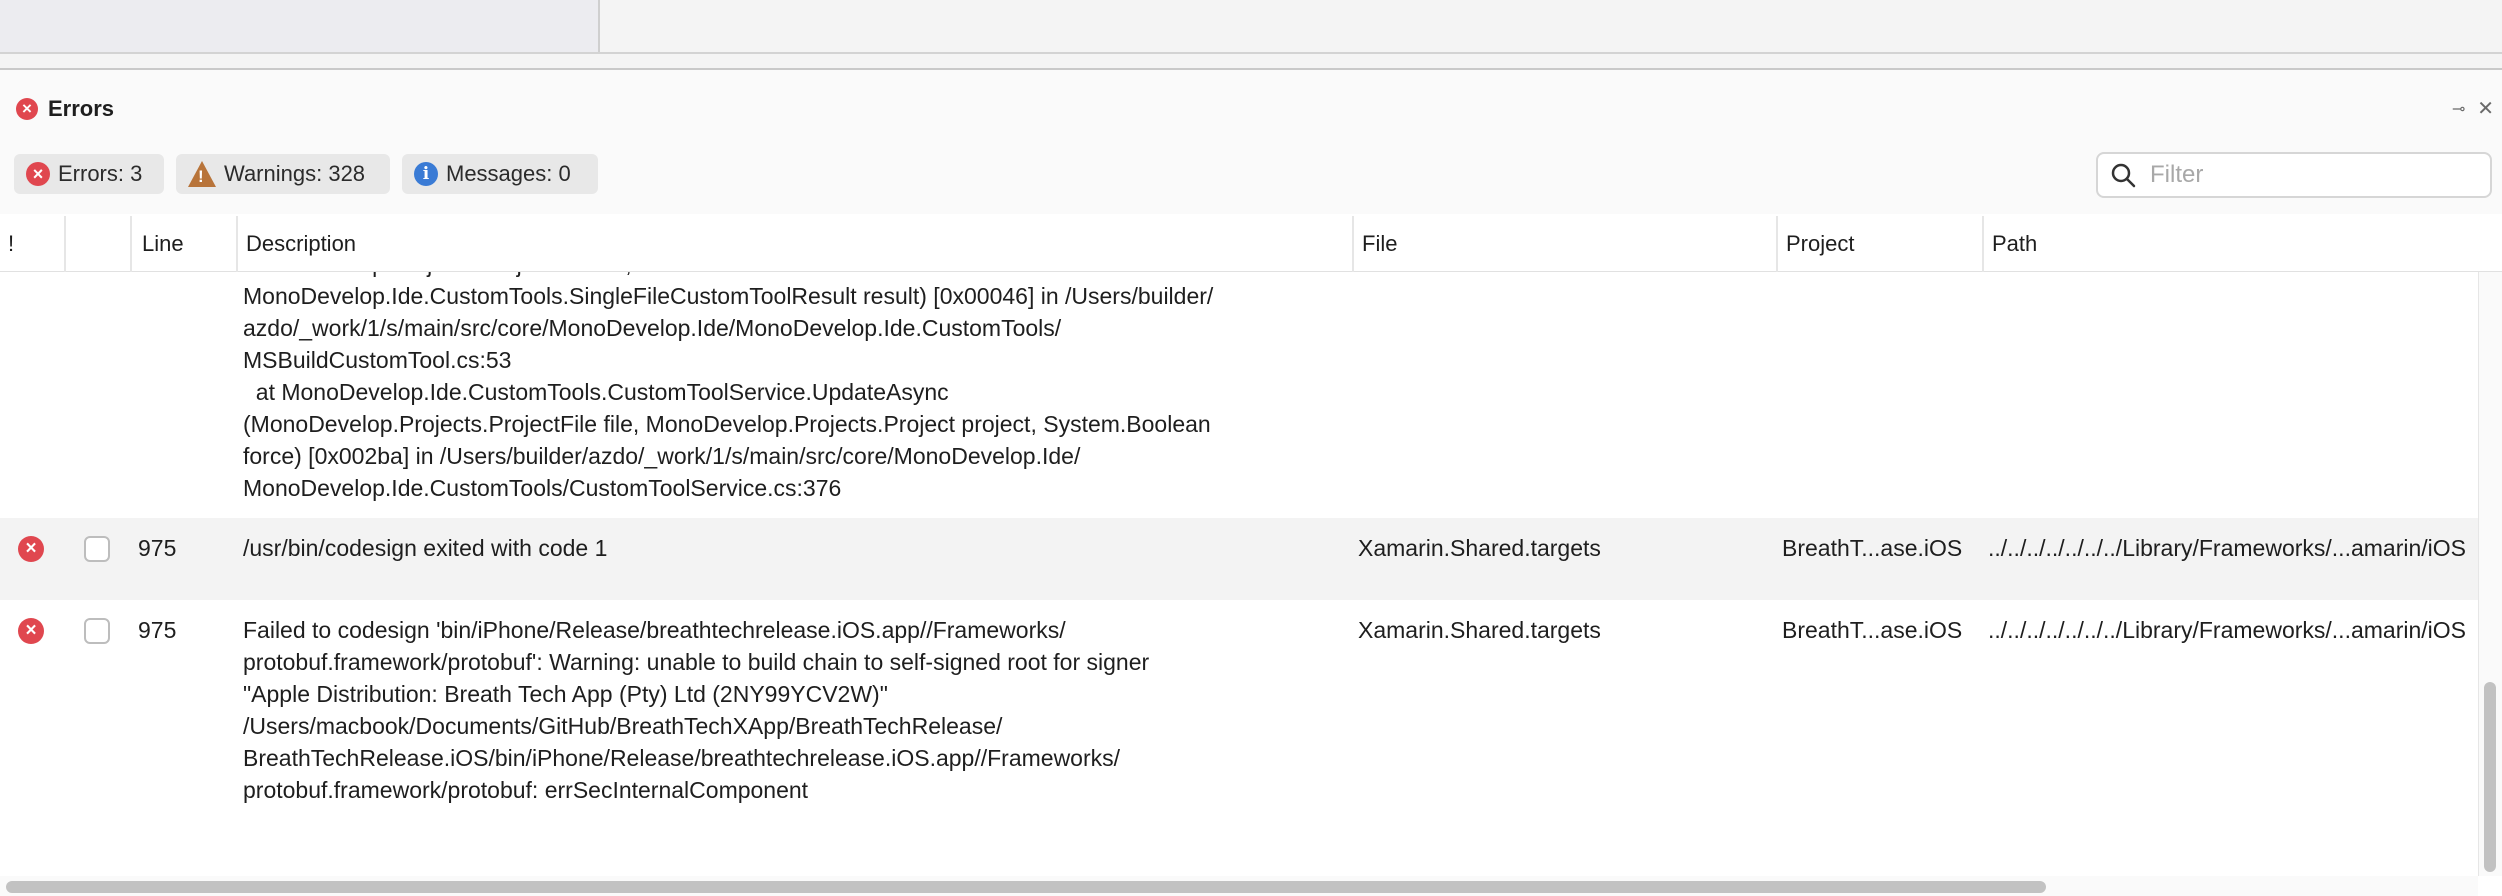 The image size is (2502, 896). Describe the element at coordinates (425, 548) in the screenshot. I see `row-description: /usr/bin/codesign exited with code 1` at that location.